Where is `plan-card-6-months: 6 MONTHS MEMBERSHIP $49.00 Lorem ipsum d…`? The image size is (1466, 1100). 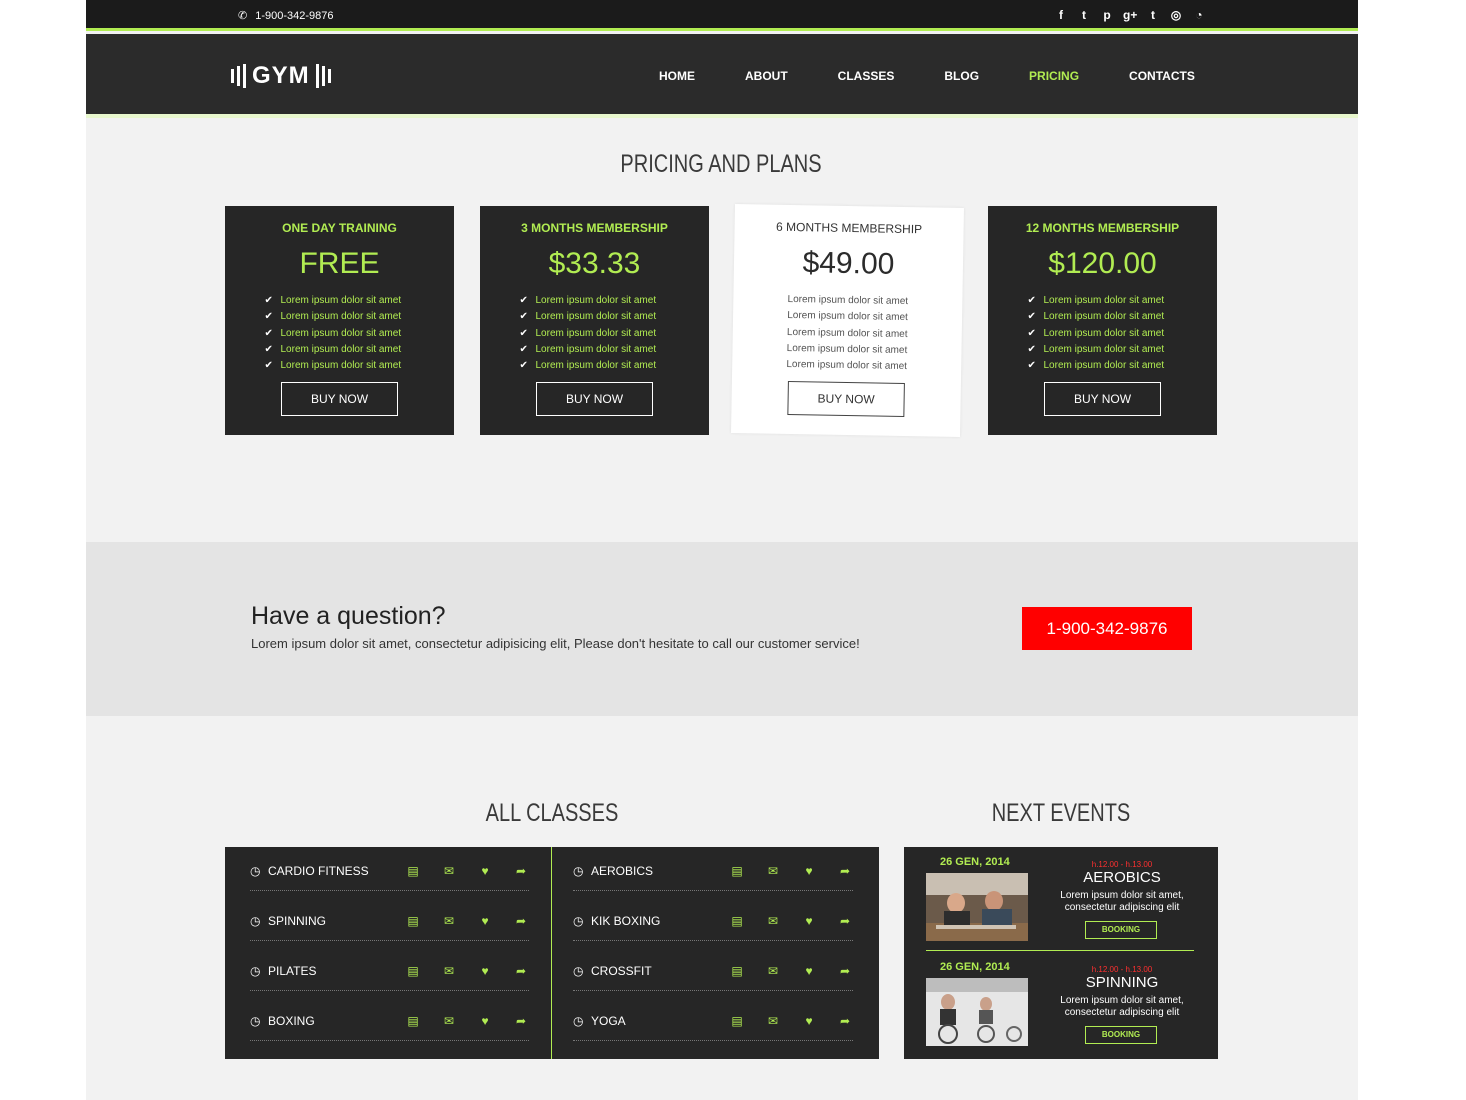
plan-card-6-months: 6 MONTHS MEMBERSHIP $49.00 Lorem ipsum d… is located at coordinates (847, 320).